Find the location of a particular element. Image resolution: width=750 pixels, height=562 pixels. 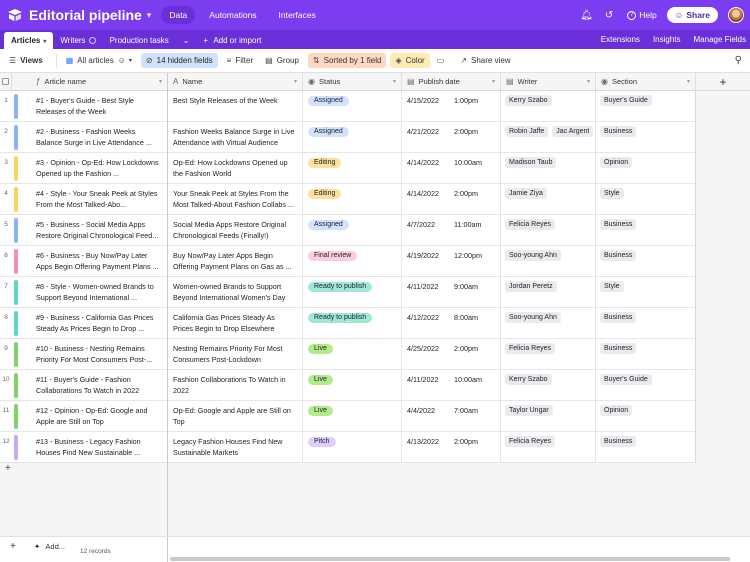

writer-chip: Robin Jaffe is located at coordinates (527, 131).